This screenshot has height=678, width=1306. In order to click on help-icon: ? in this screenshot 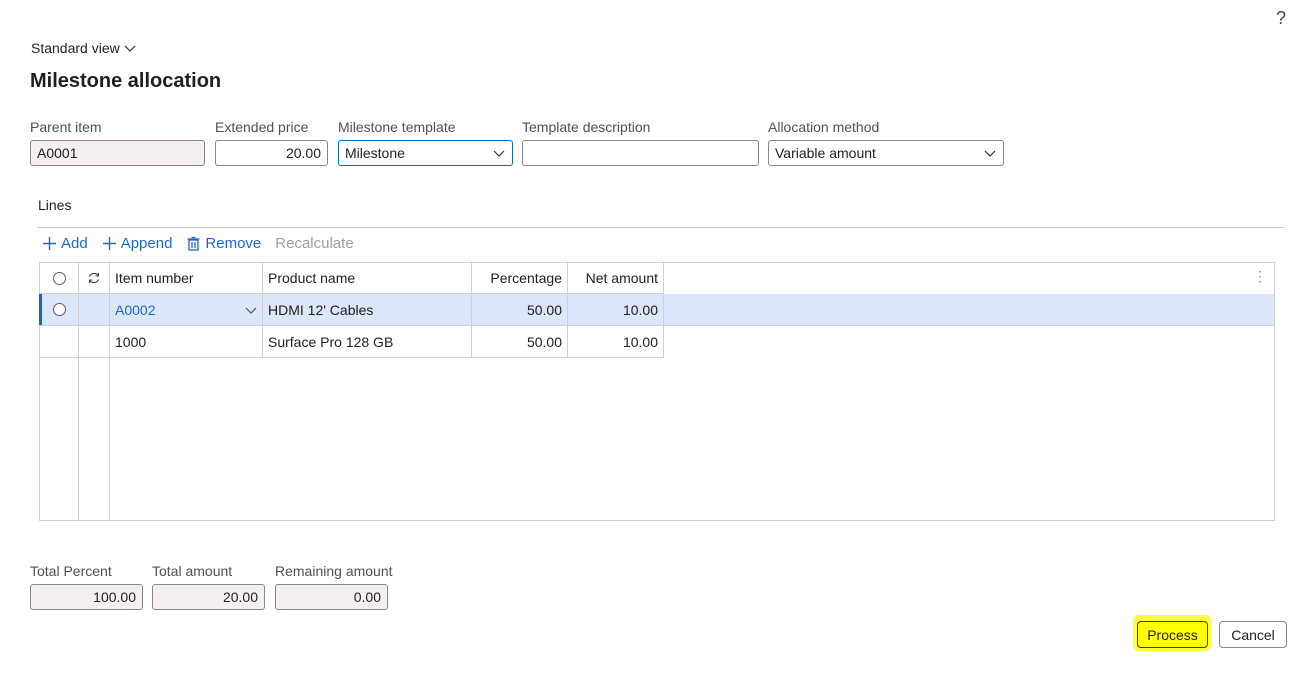, I will do `click(1281, 18)`.